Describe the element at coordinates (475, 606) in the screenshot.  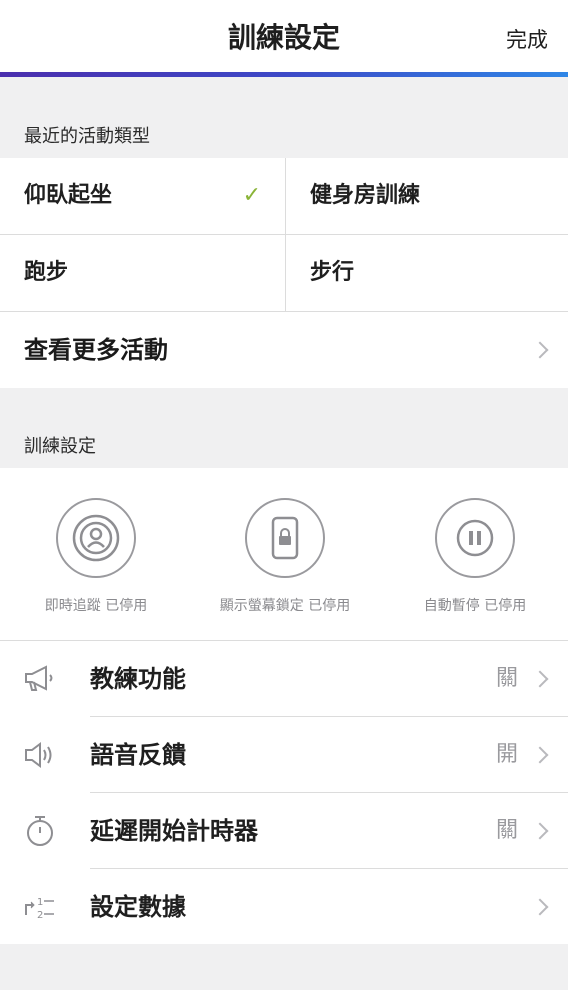
I see `toggle-caption: 自動暫停 已停用` at that location.